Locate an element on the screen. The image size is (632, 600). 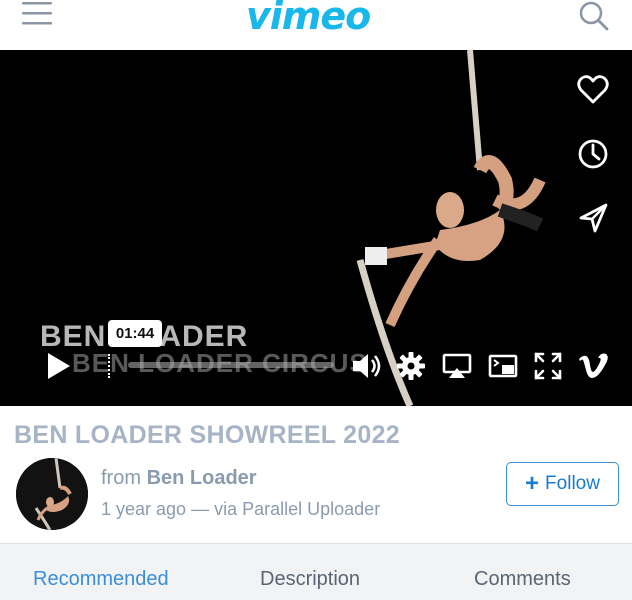
tab-bar: Recommended Description Comments is located at coordinates (316, 571).